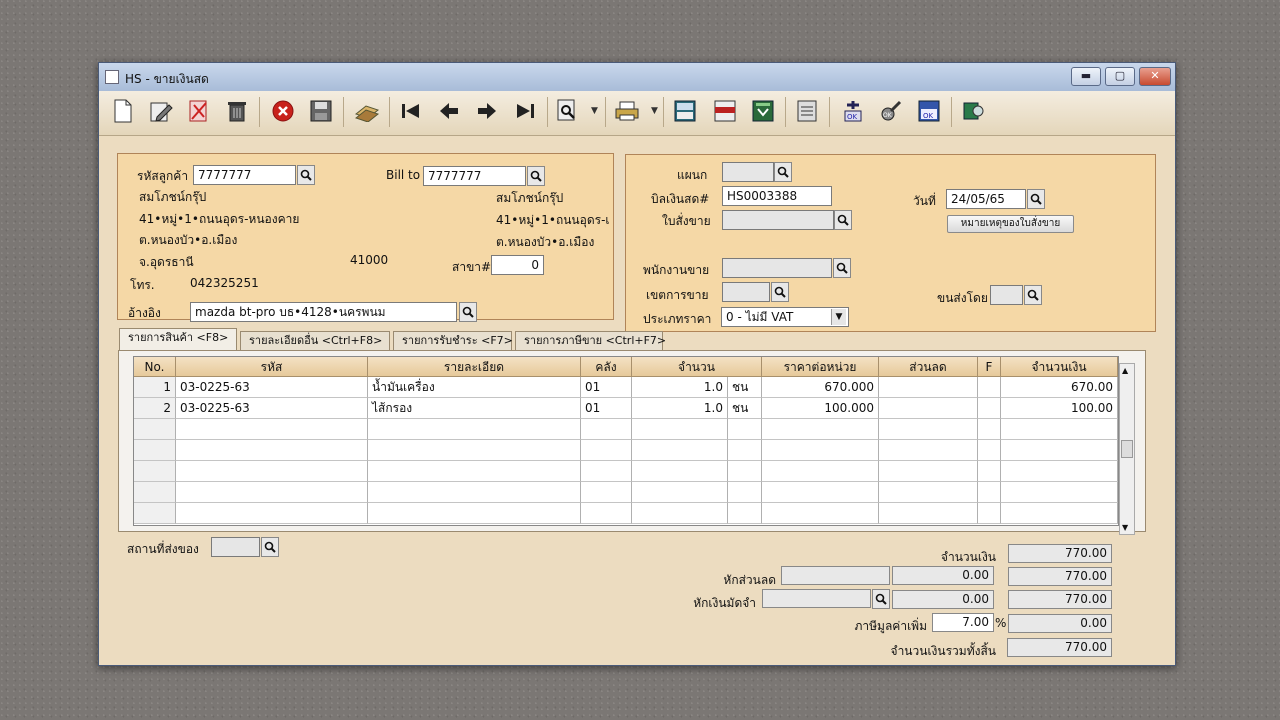  I want to click on vat-rate-input: 7.00, so click(963, 622).